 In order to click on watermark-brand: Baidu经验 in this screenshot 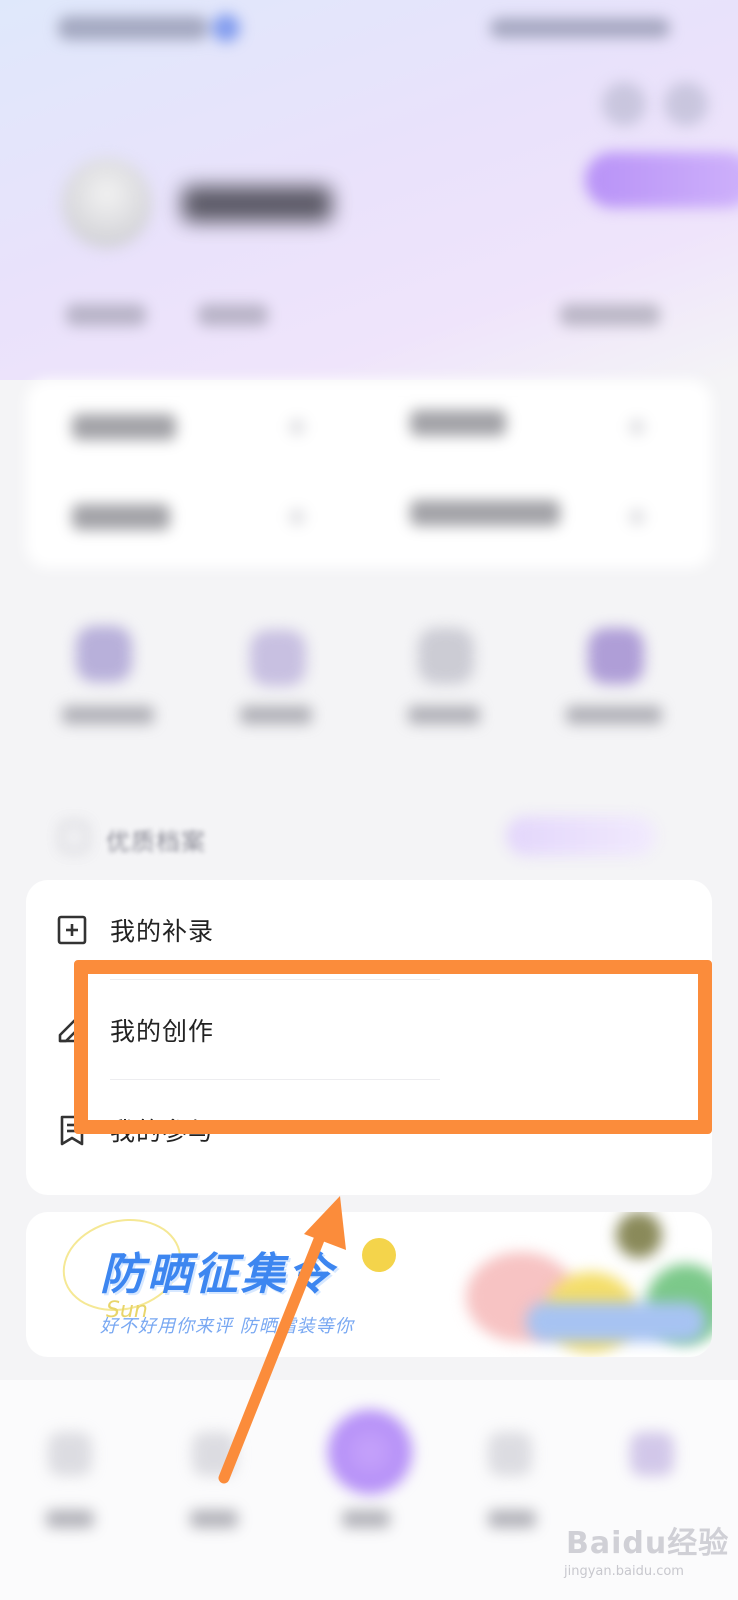, I will do `click(648, 1543)`.